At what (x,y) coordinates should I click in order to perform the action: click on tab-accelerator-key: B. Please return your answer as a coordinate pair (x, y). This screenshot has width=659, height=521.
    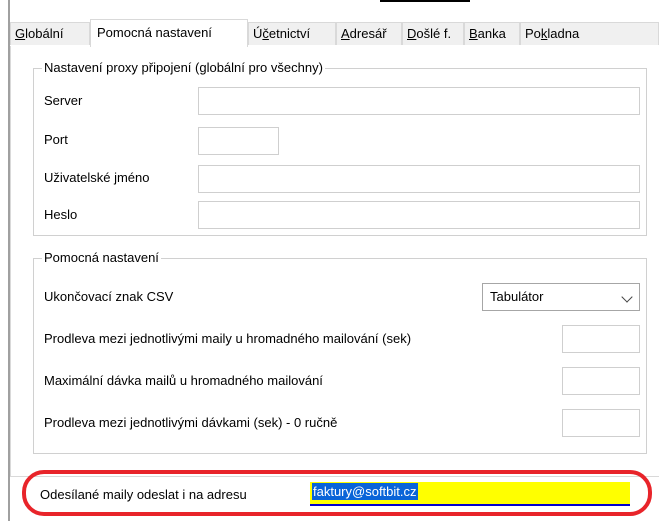
    Looking at the image, I should click on (473, 33).